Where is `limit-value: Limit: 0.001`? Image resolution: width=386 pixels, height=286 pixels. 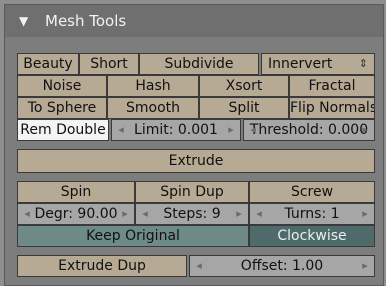 limit-value: Limit: 0.001 is located at coordinates (176, 130).